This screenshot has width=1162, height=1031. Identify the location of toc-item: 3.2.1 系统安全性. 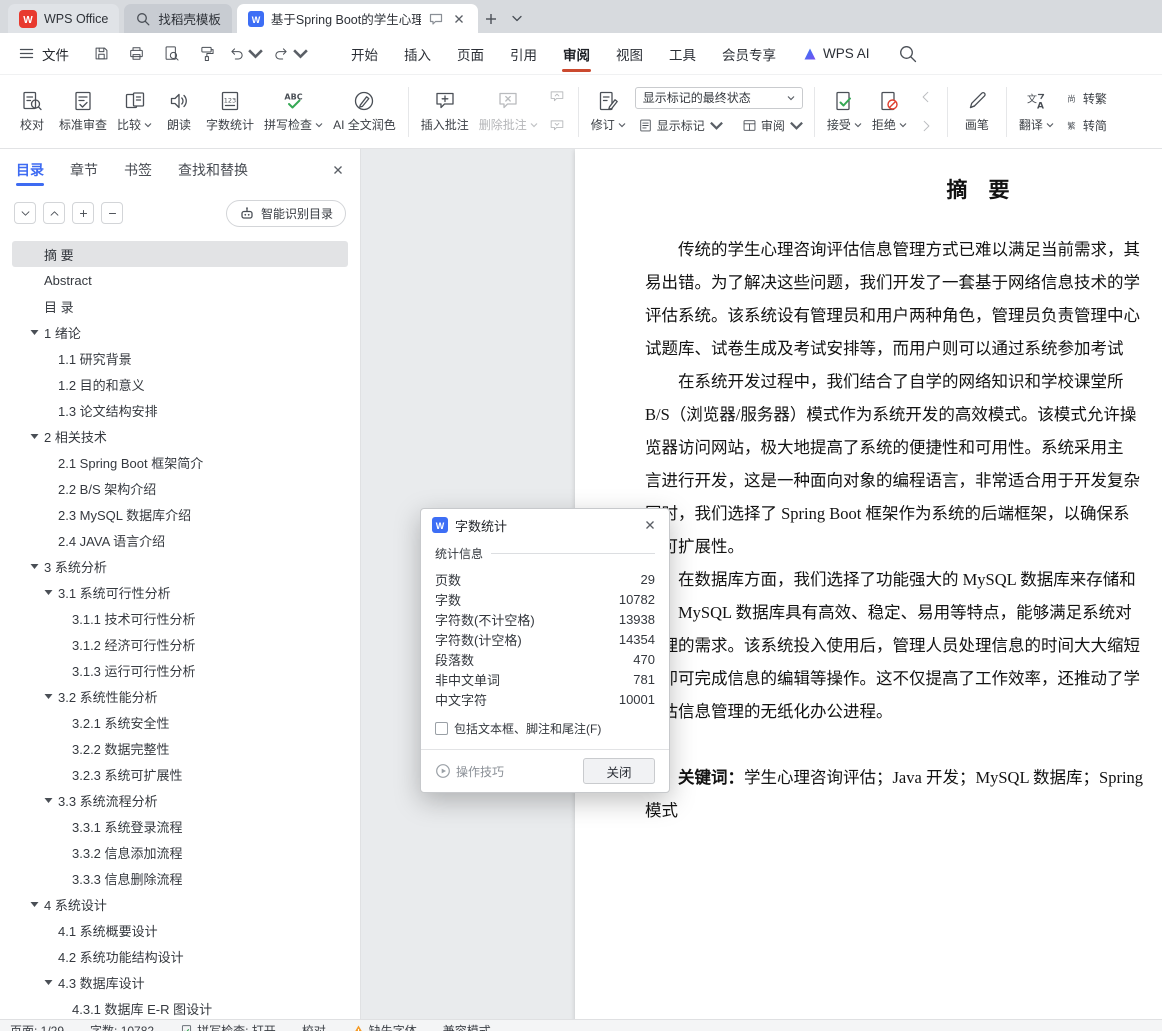
(180, 722).